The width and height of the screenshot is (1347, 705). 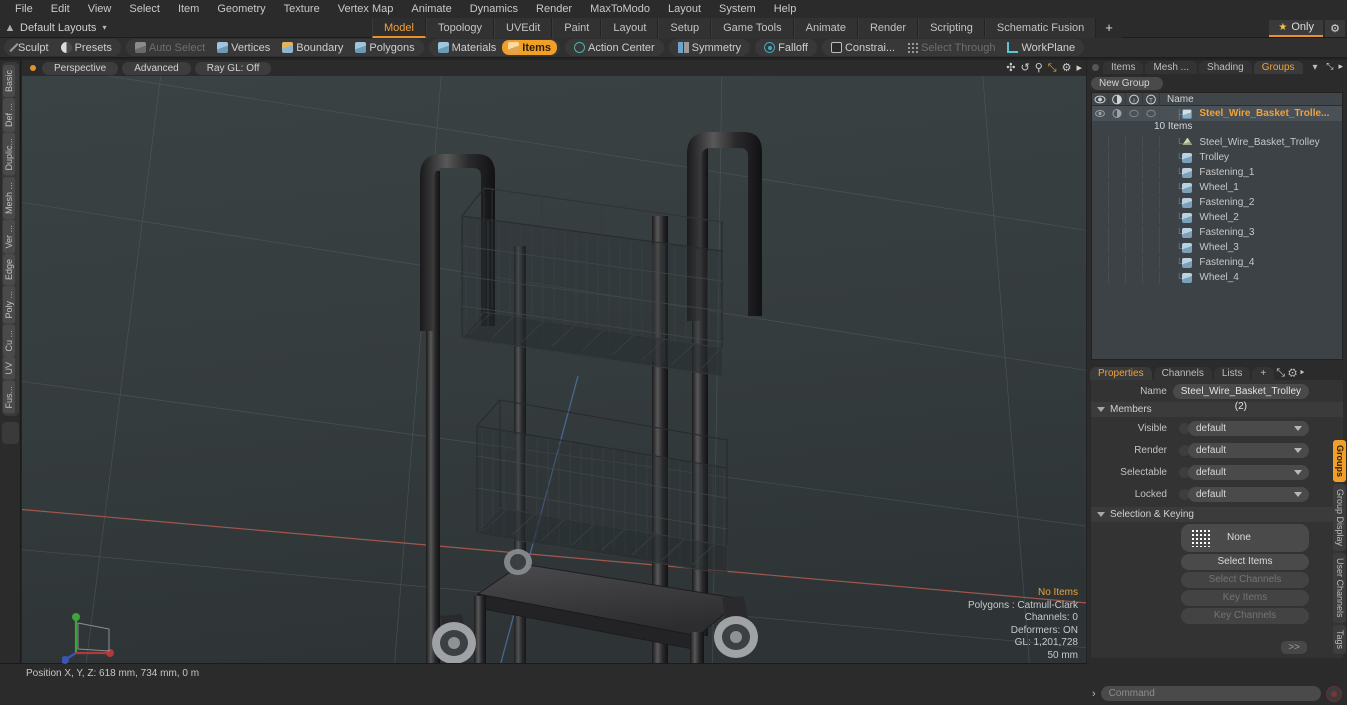 I want to click on menu-item-dynamics: Dynamics, so click(x=494, y=9).